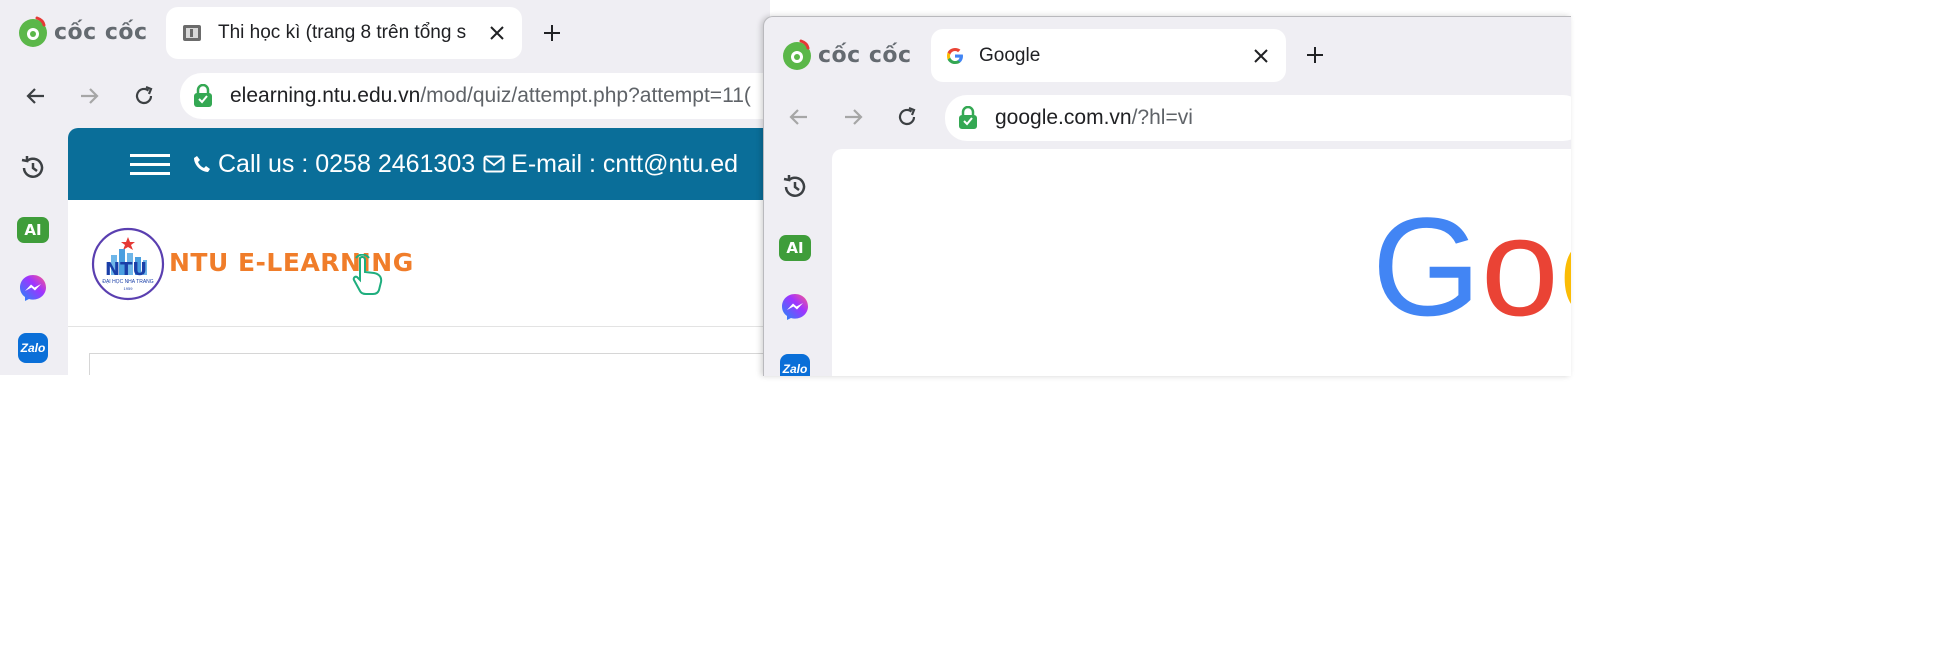 The image size is (1943, 652). I want to click on call-us-link: Call us : 0258 2461303, so click(333, 164).